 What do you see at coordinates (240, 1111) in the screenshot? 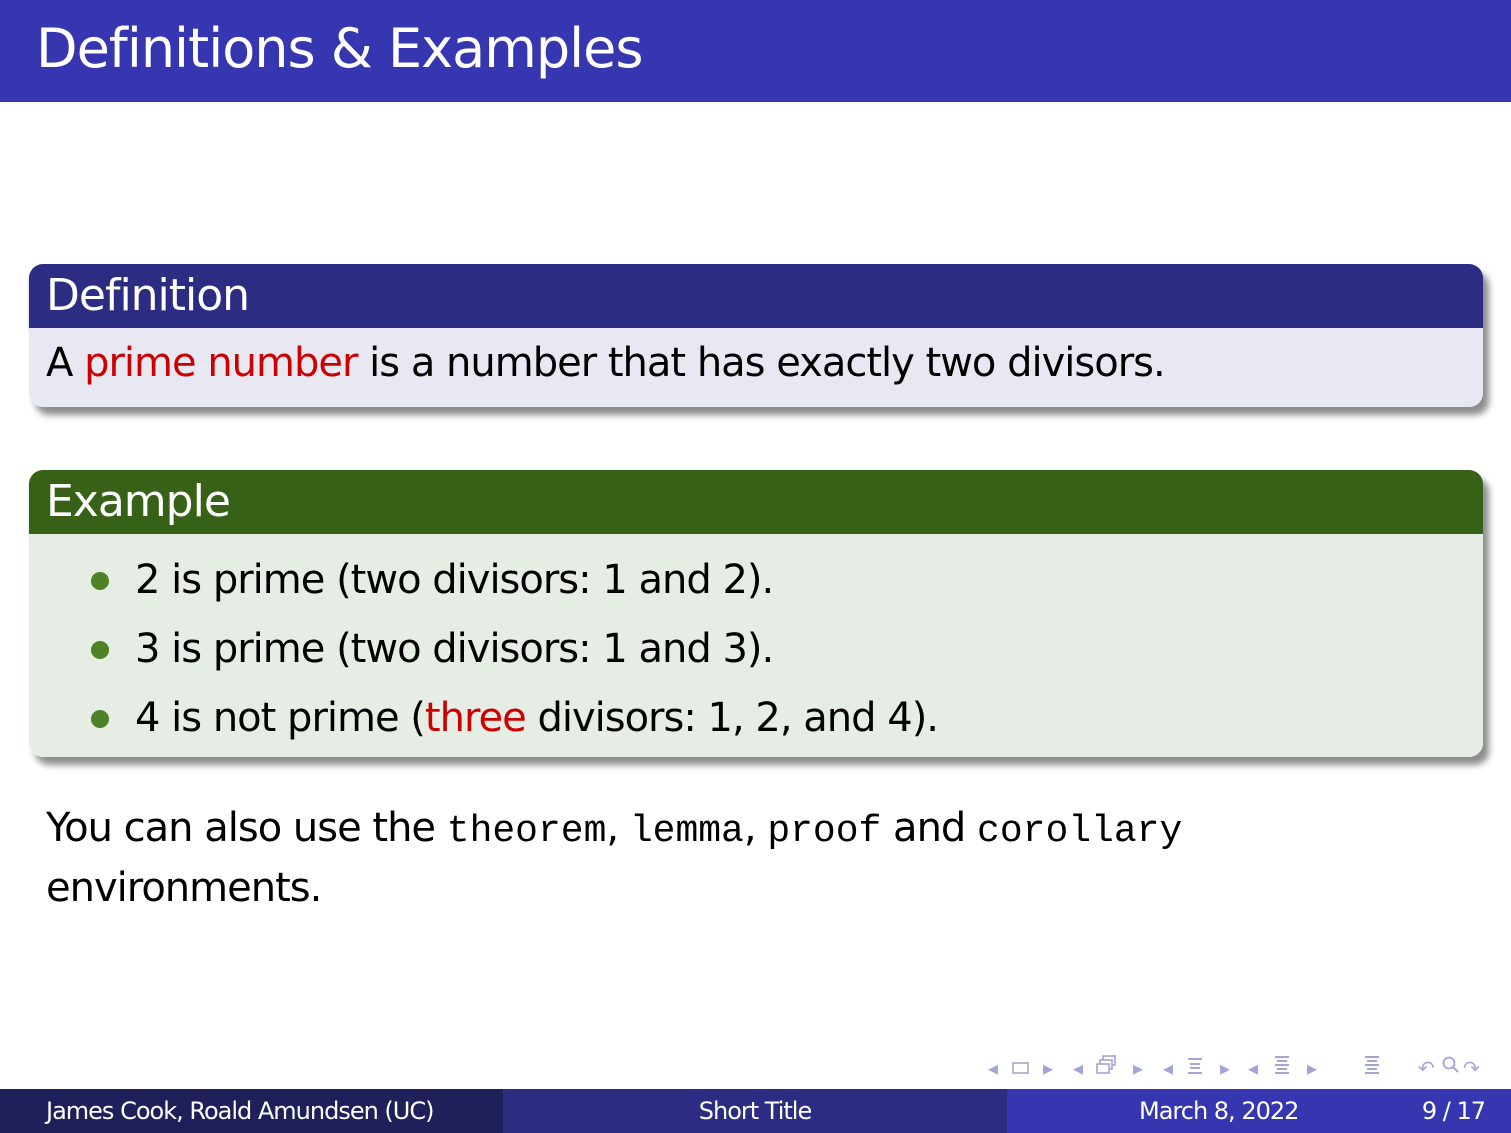
I see `footer-authors: James Cook, Roald Amundsen (UC)` at bounding box center [240, 1111].